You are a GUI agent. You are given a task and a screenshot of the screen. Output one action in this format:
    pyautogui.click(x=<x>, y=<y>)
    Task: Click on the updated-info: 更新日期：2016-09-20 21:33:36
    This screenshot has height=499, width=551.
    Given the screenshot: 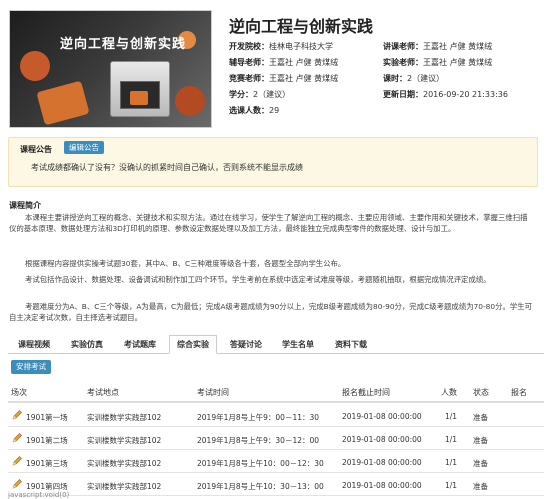 What is the action you would take?
    pyautogui.click(x=445, y=94)
    